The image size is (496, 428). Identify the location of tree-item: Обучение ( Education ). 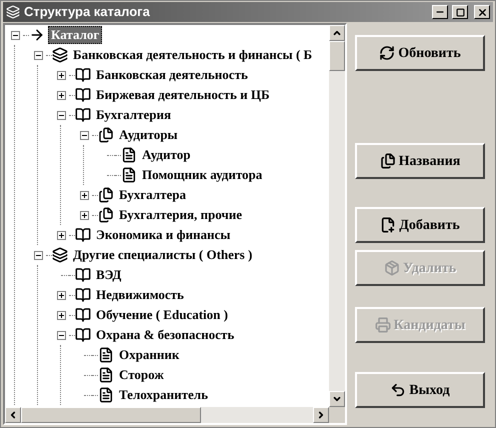
(162, 315).